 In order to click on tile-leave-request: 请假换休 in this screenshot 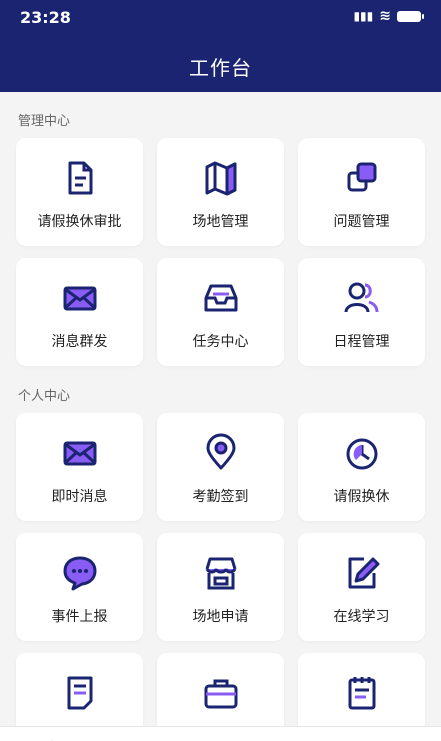, I will do `click(361, 467)`.